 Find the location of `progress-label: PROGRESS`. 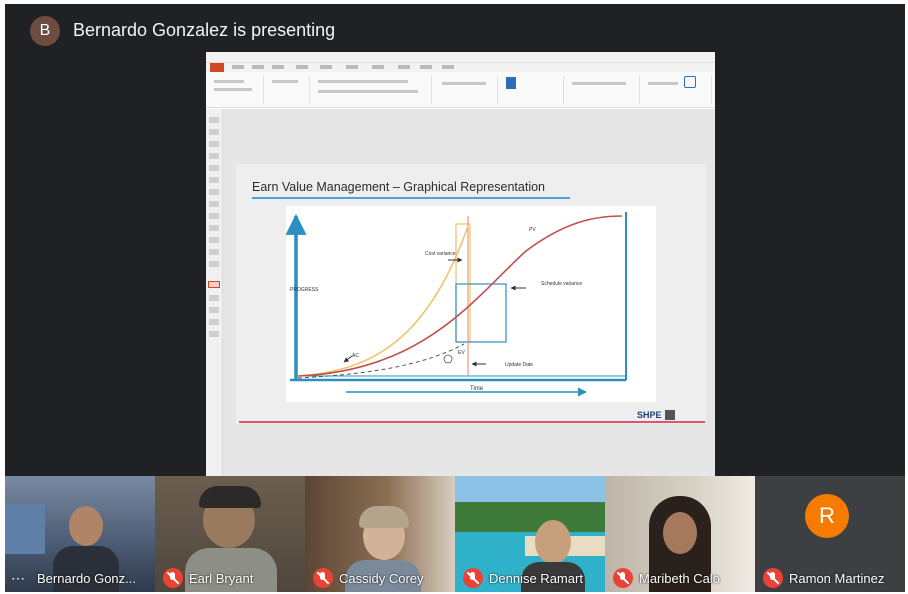

progress-label: PROGRESS is located at coordinates (304, 290).